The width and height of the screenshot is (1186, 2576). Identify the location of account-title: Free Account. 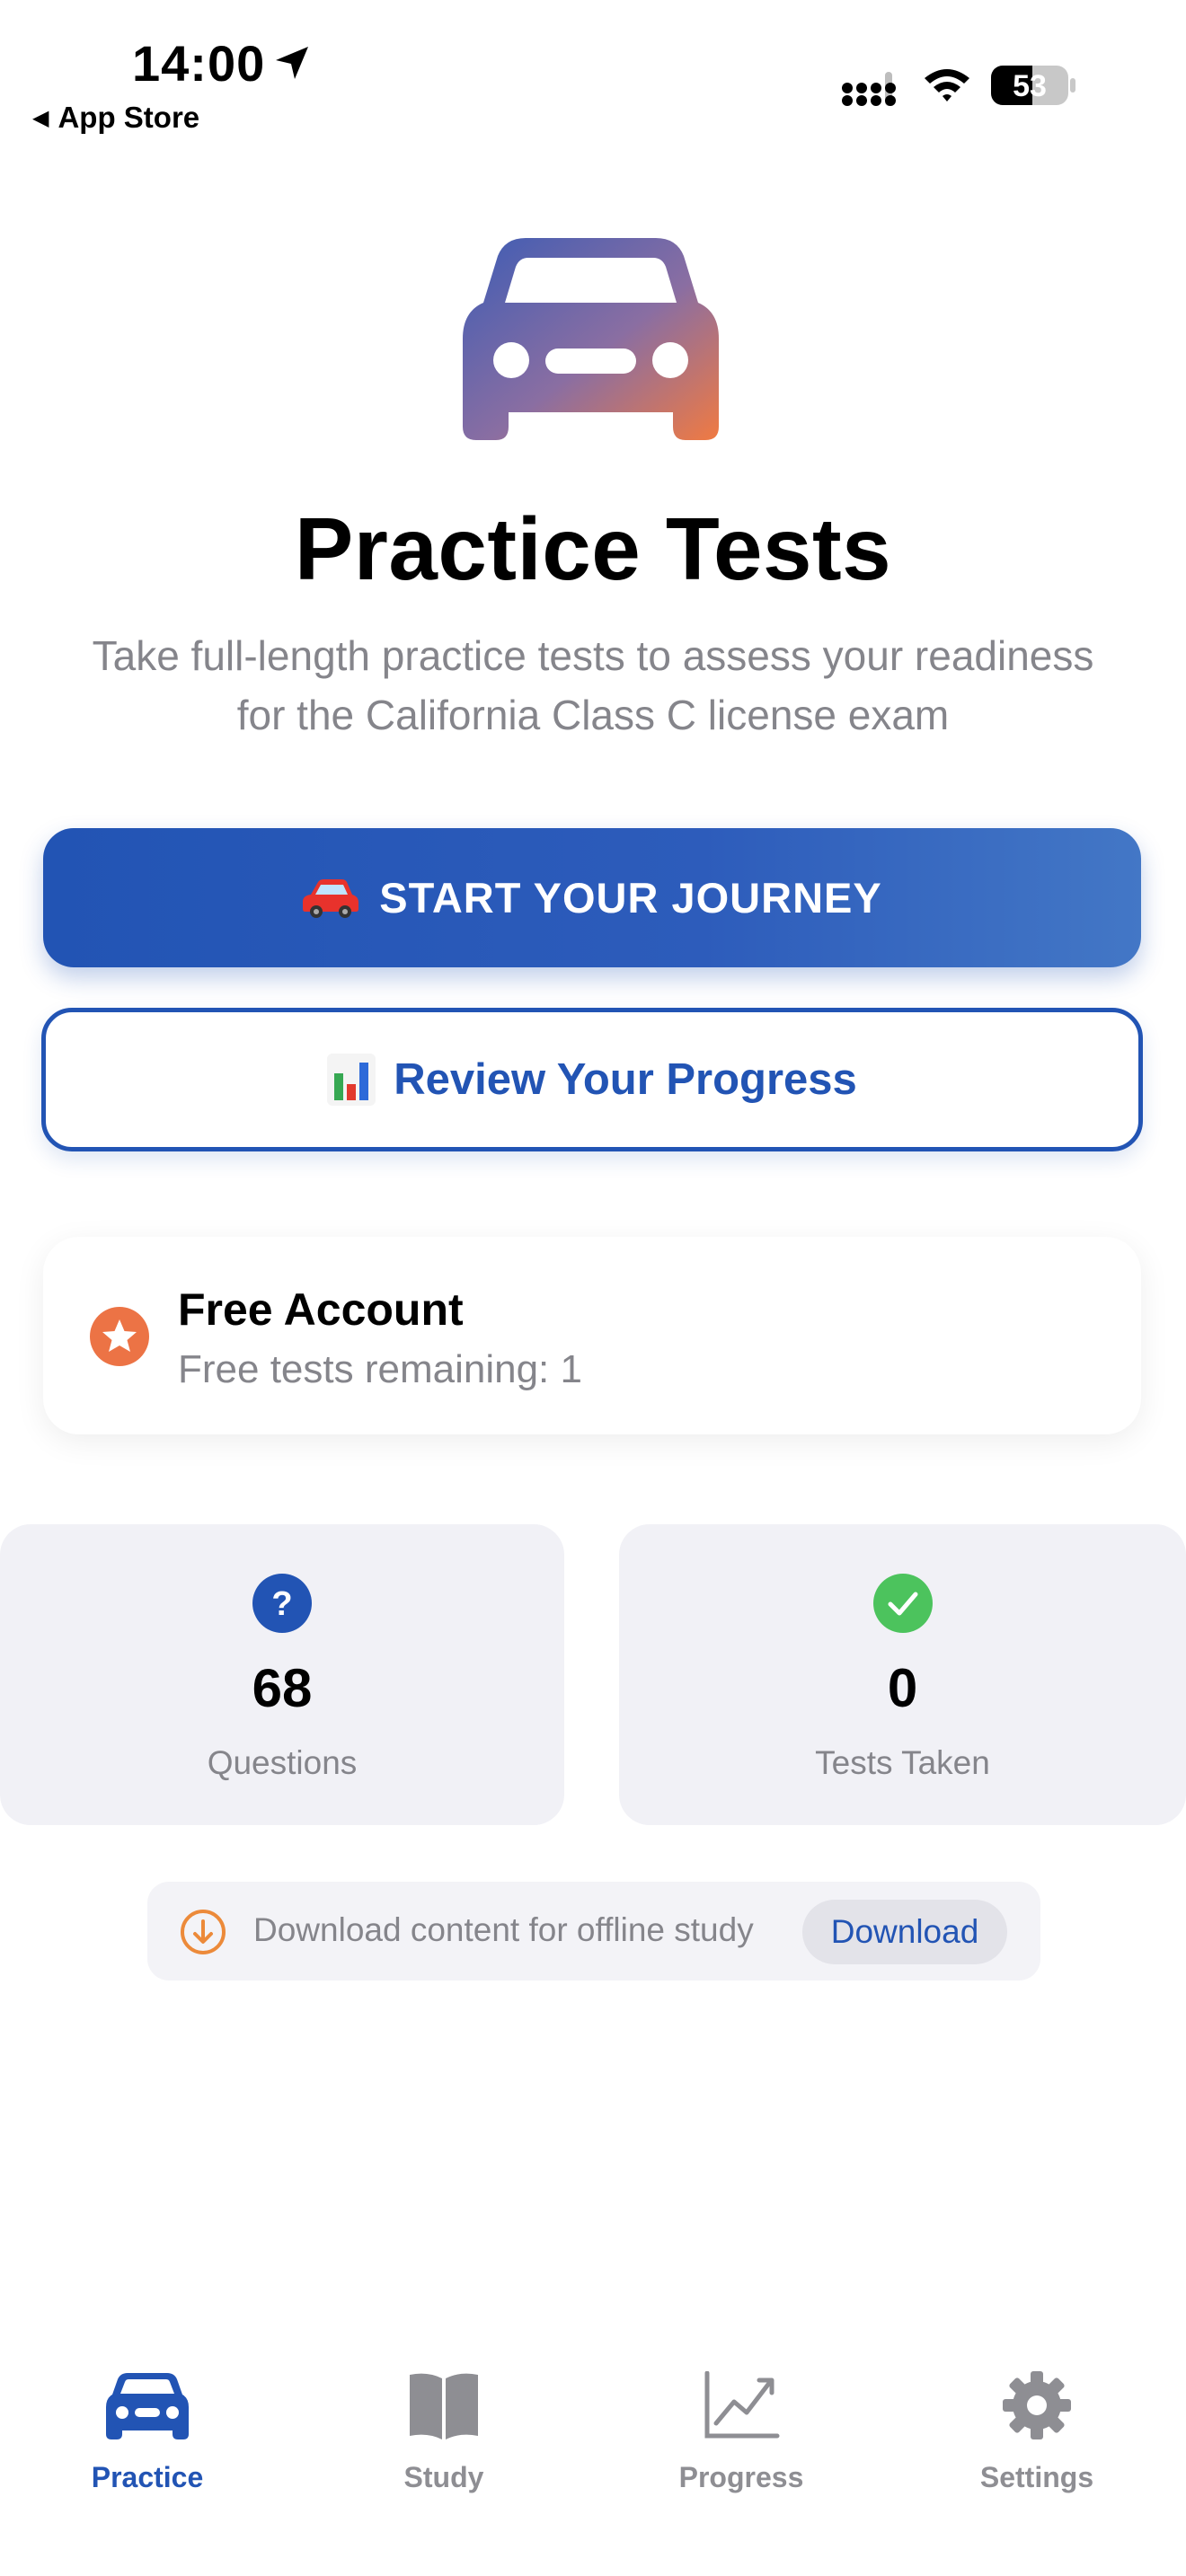
(321, 1309).